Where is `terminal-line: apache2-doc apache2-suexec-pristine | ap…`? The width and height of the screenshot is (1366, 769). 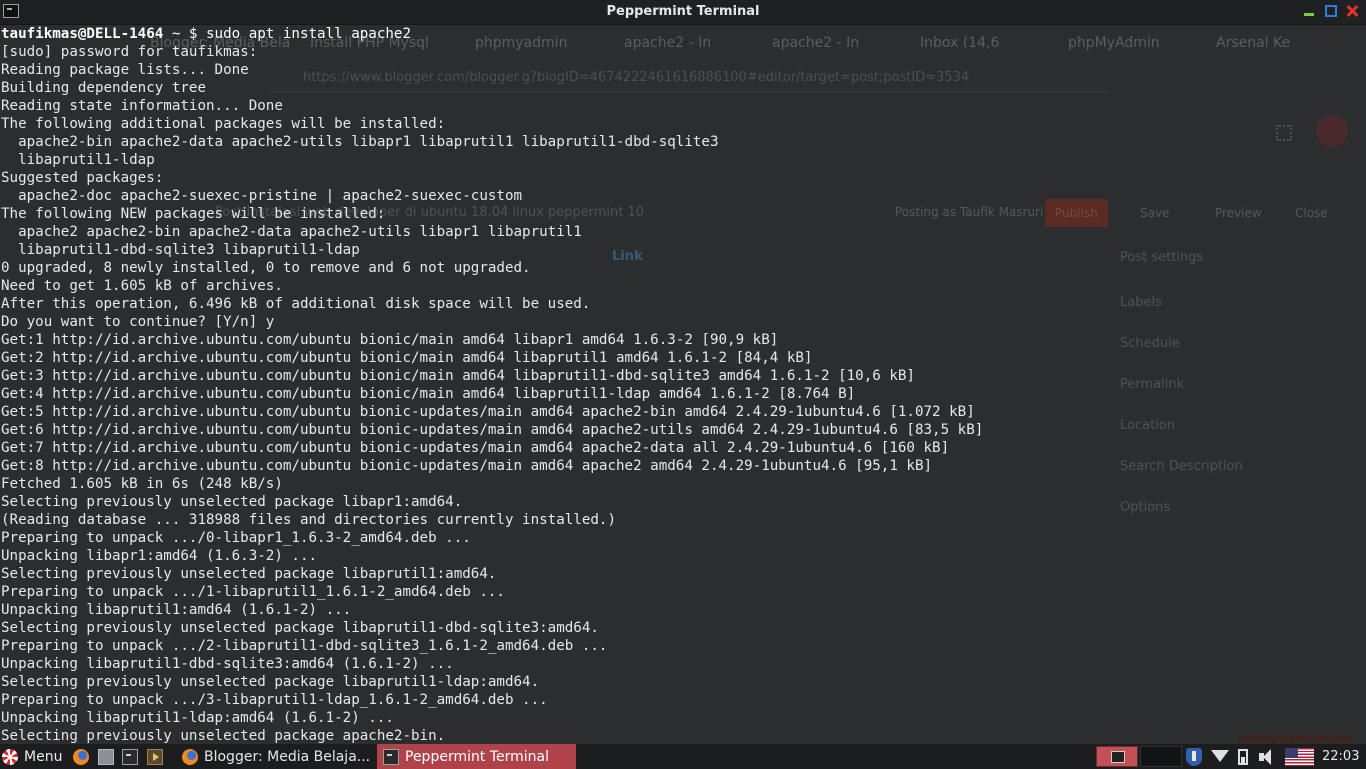
terminal-line: apache2-doc apache2-suexec-pristine | ap… is located at coordinates (262, 196).